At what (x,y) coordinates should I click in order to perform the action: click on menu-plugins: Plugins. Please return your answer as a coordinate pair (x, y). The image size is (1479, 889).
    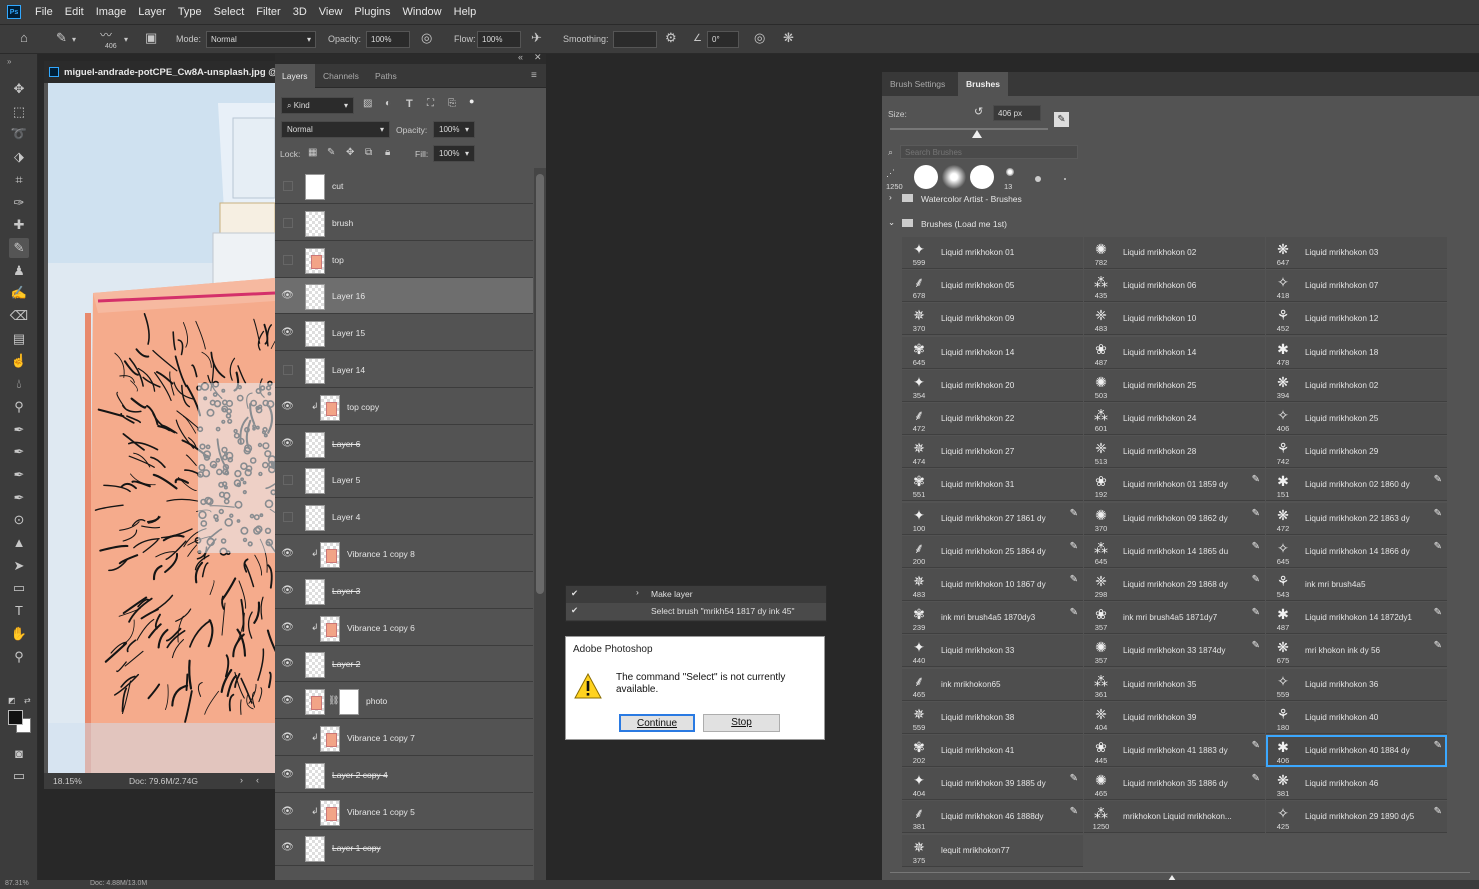
    Looking at the image, I should click on (372, 12).